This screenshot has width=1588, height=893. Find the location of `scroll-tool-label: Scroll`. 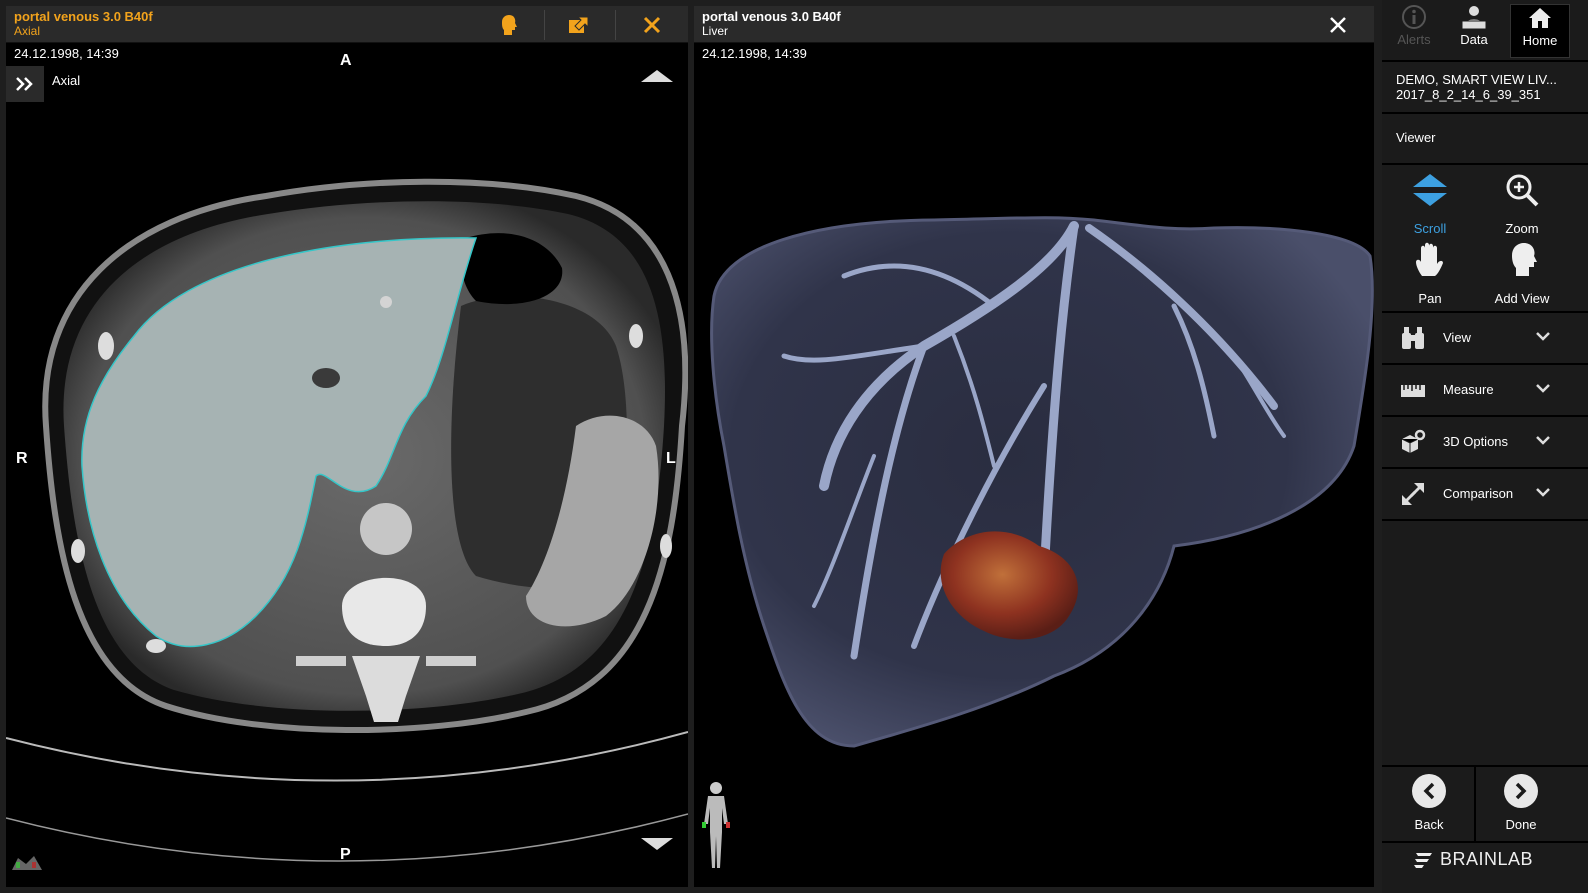

scroll-tool-label: Scroll is located at coordinates (1430, 228).